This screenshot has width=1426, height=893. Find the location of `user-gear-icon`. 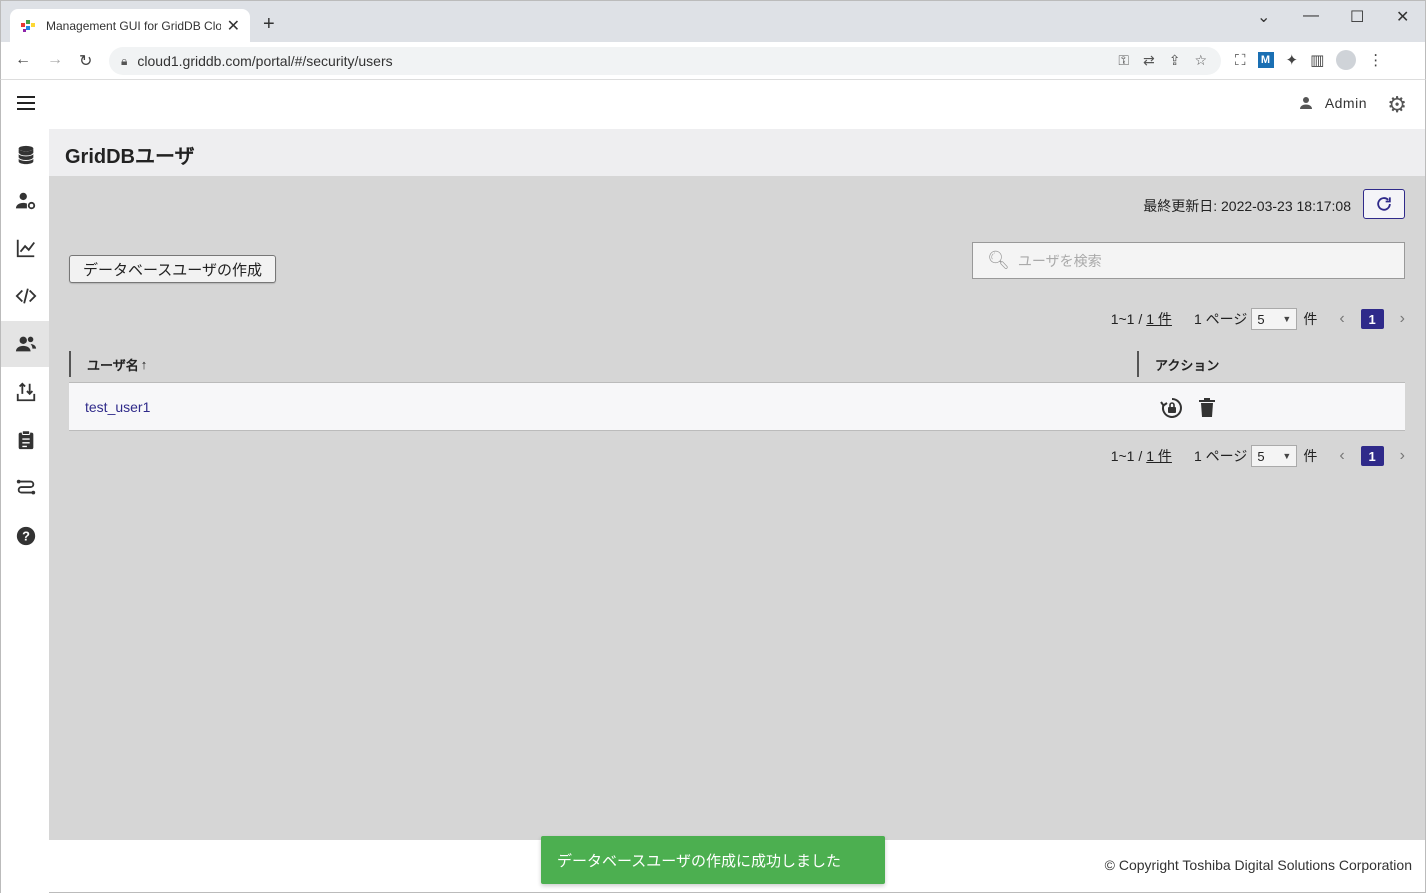

user-gear-icon is located at coordinates (25, 201).